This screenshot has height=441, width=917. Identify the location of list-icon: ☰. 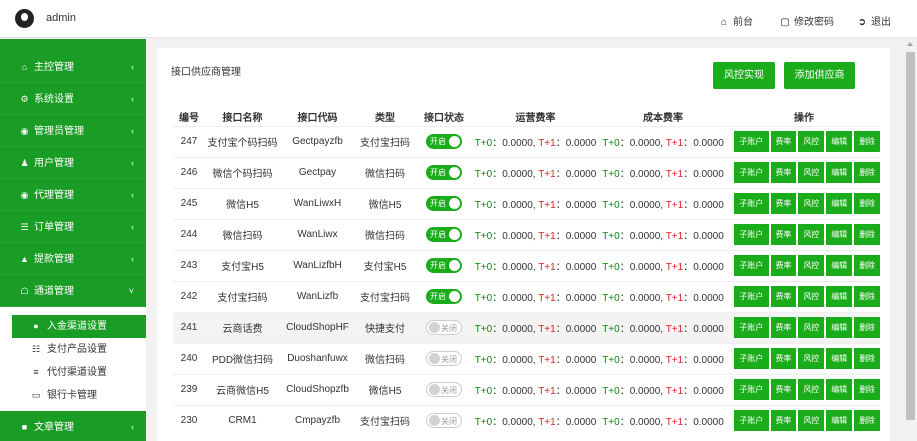
(24, 227).